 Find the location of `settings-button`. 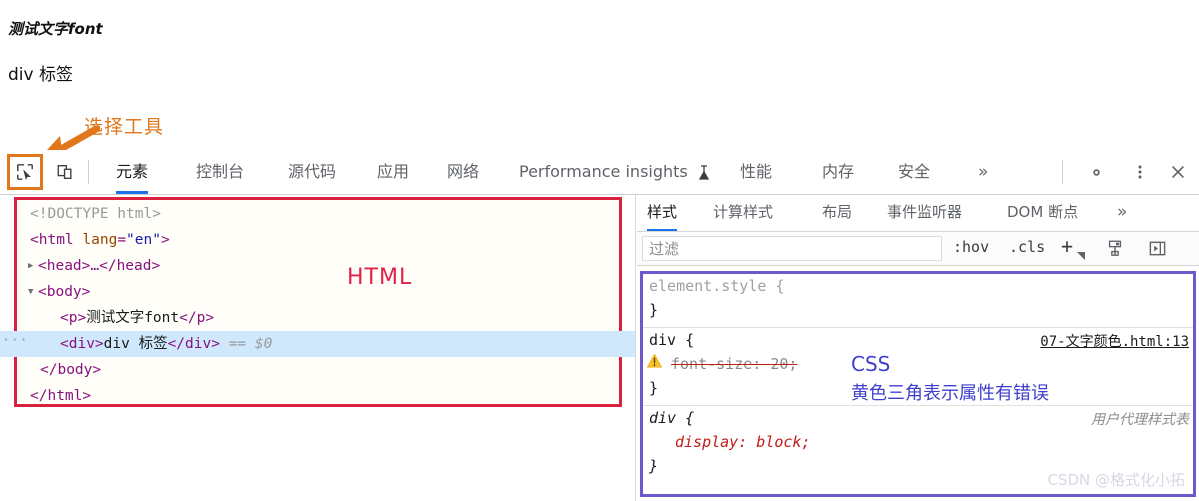

settings-button is located at coordinates (1096, 172).